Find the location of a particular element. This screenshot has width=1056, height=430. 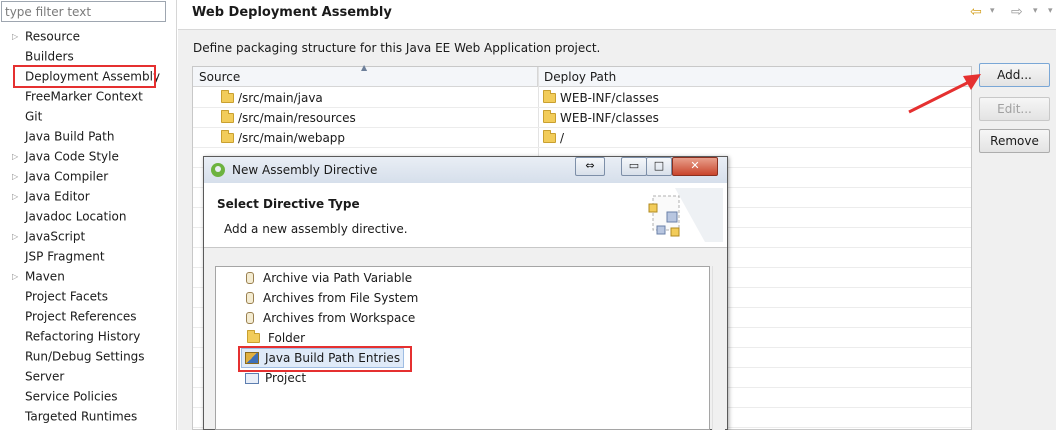

list-item-archives-from-workspace: Archives from Workspace is located at coordinates (329, 318).